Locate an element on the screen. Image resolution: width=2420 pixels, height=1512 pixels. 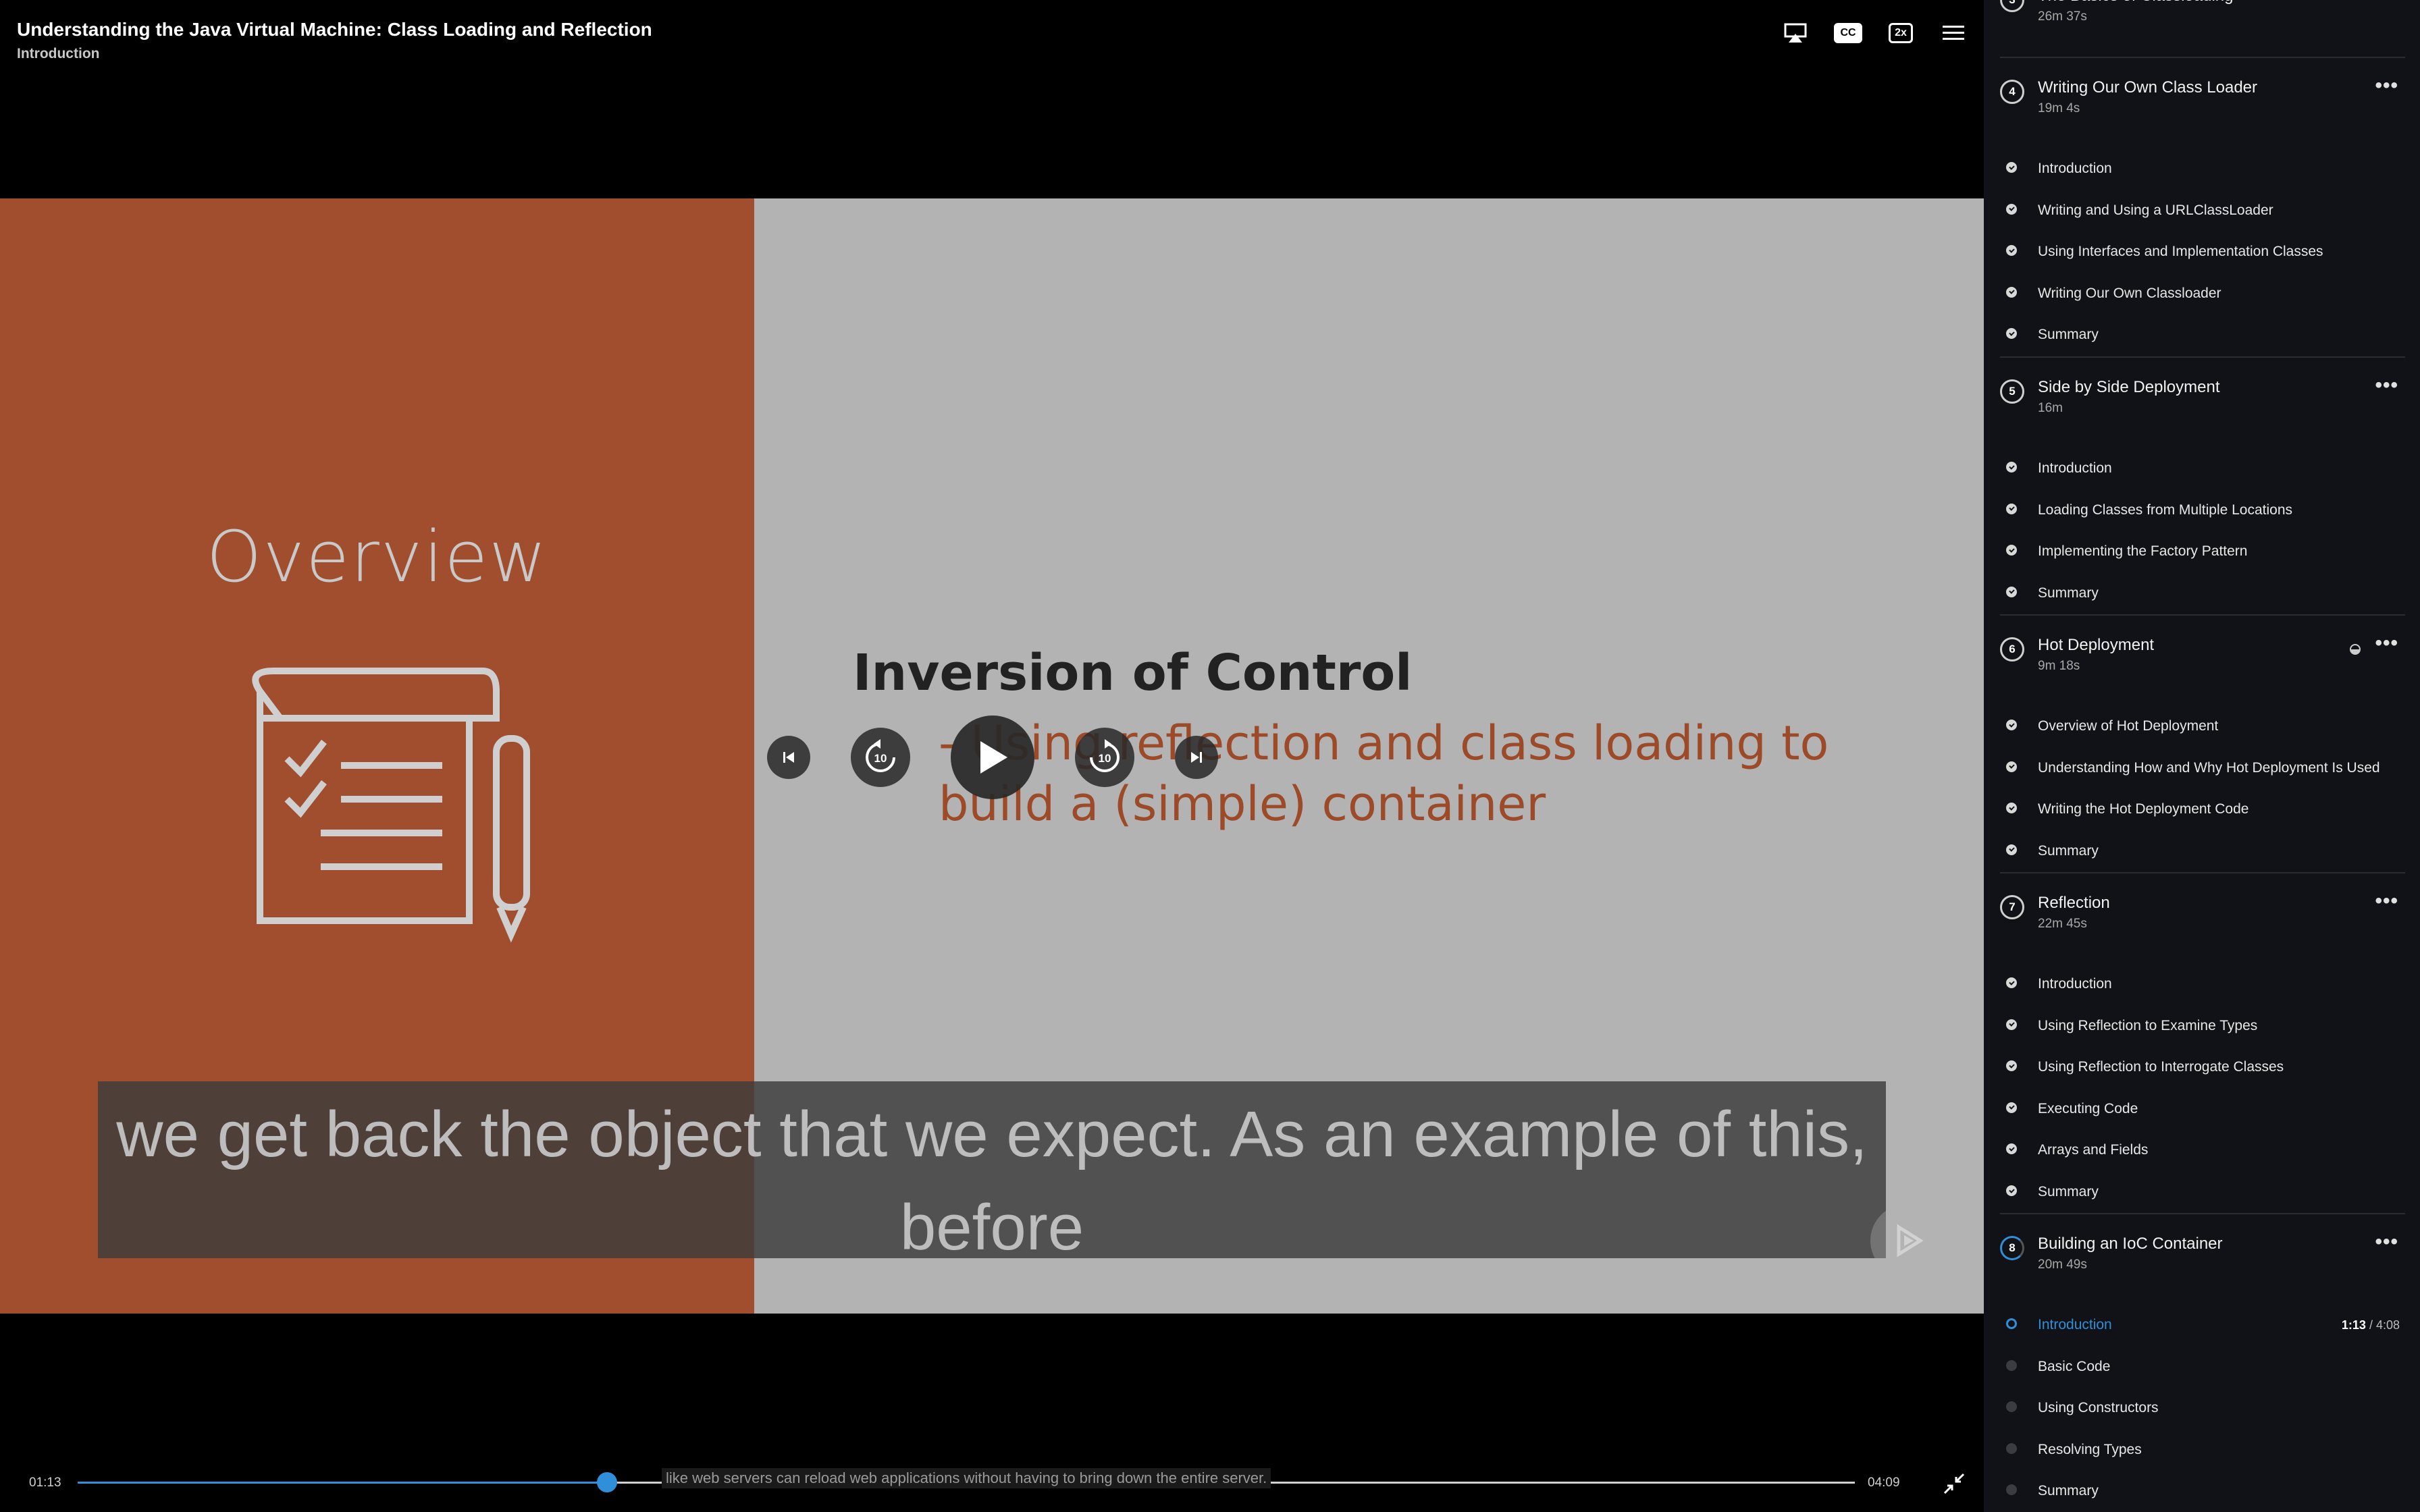
clip-label: Loading Classes from Multiple Locations is located at coordinates (2165, 510).